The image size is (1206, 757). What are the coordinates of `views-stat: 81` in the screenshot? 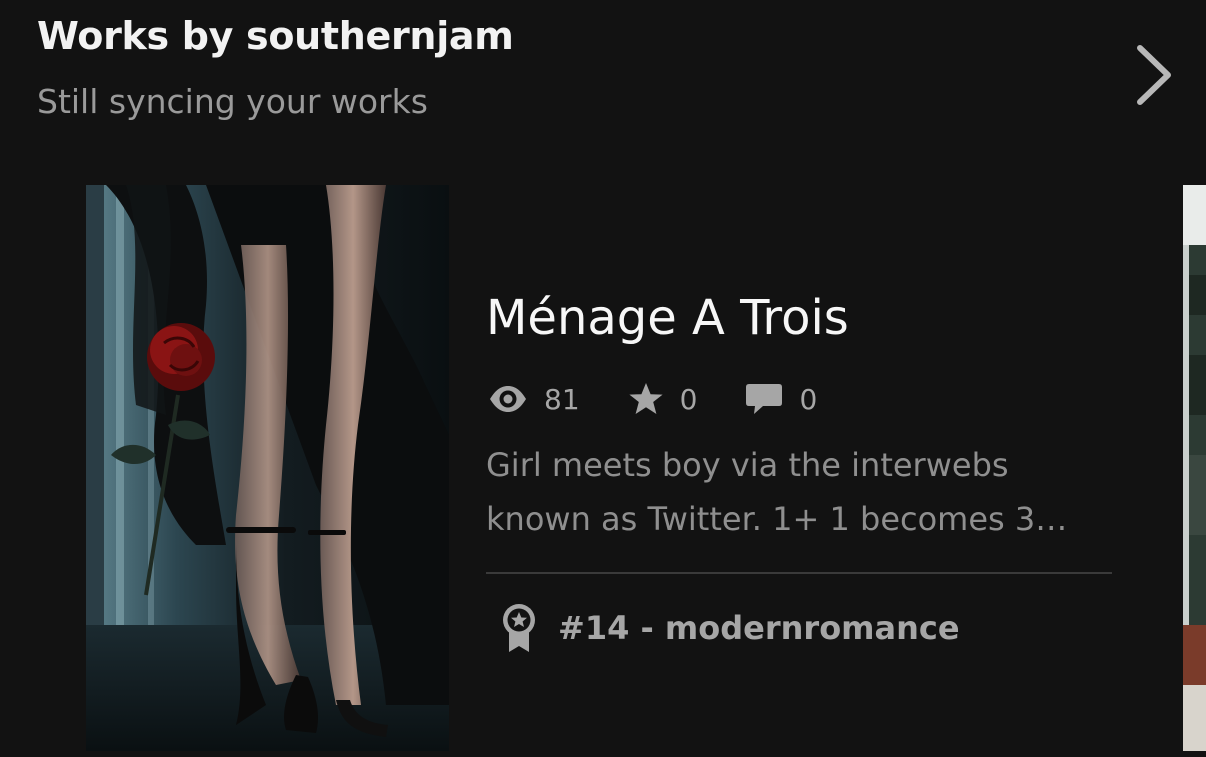 It's located at (534, 399).